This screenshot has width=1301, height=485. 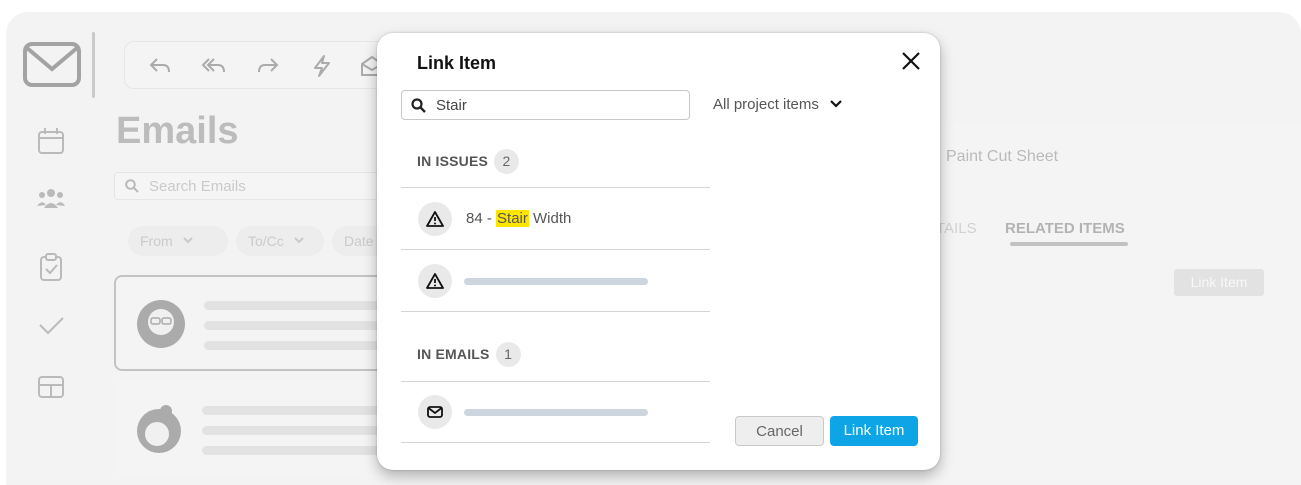 What do you see at coordinates (160, 66) in the screenshot?
I see `reply-icon` at bounding box center [160, 66].